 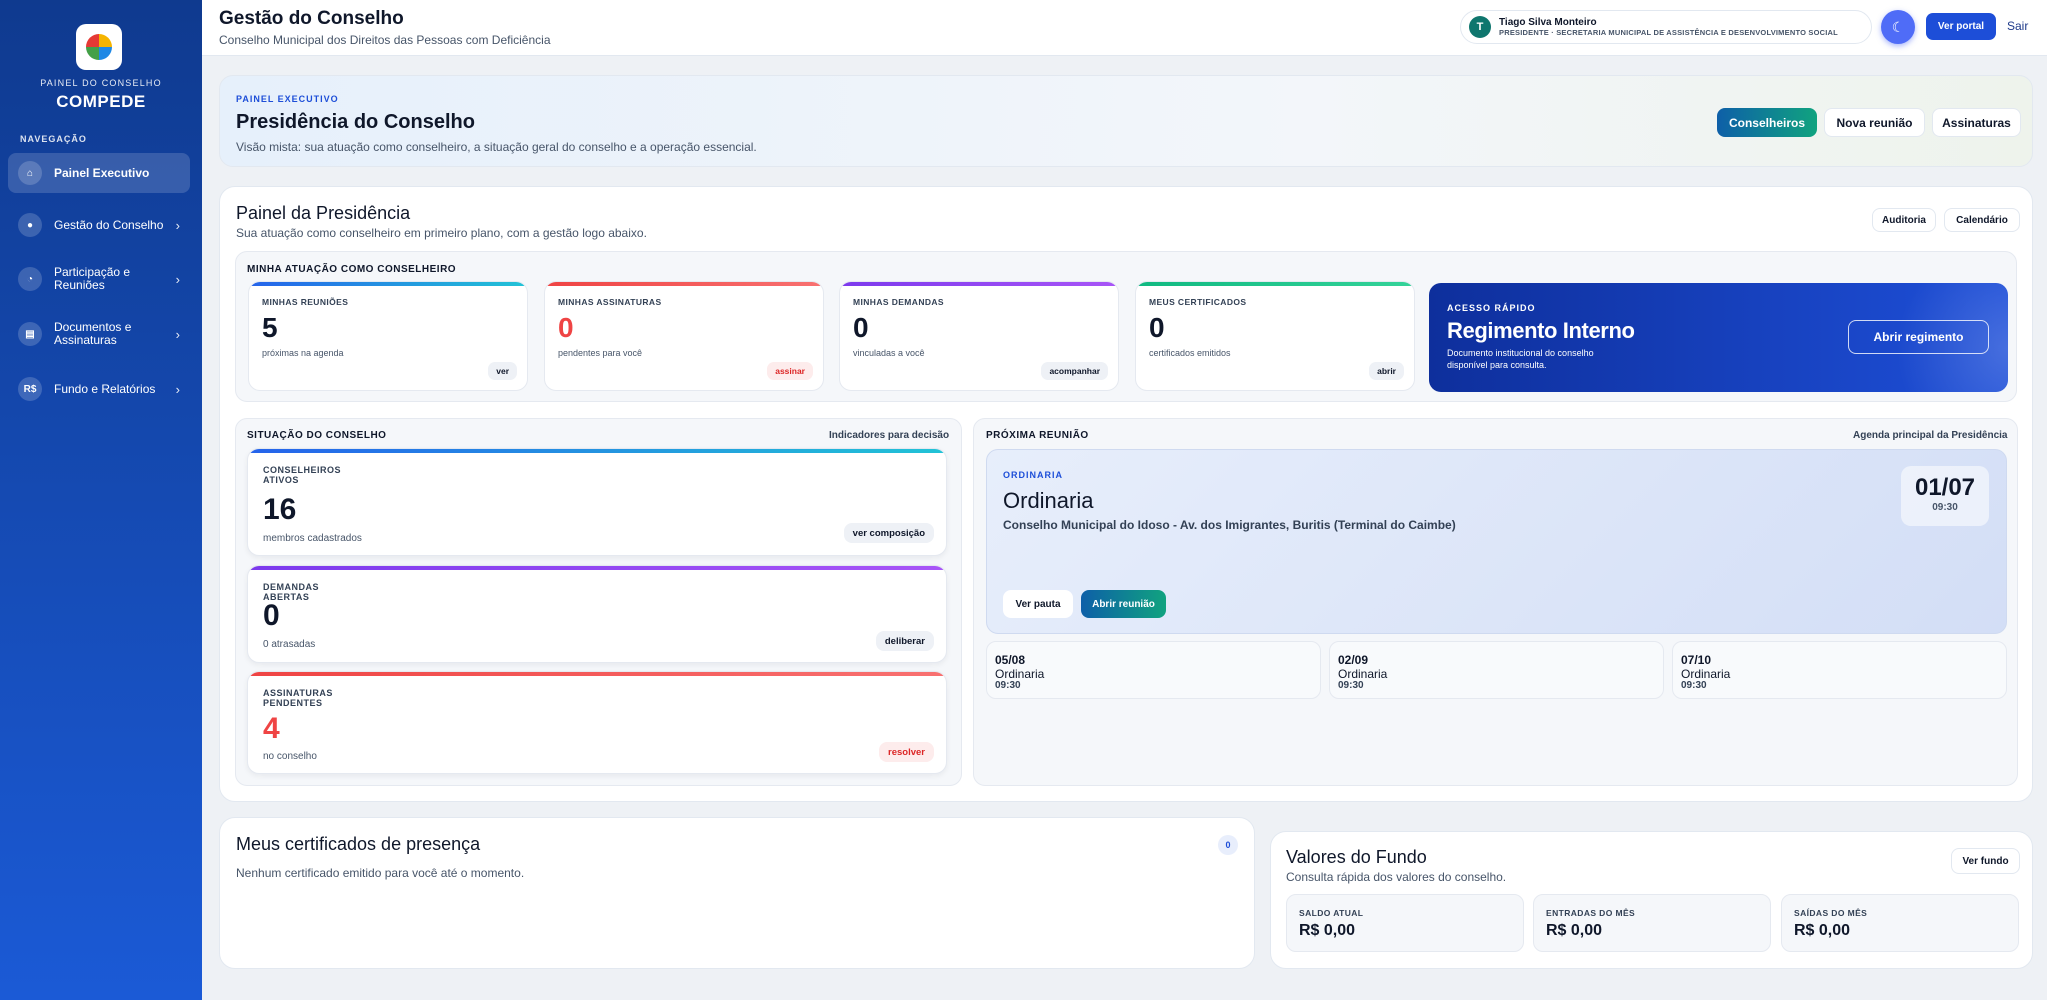 I want to click on open-meeting-button: Abrir reunião, so click(x=1123, y=604).